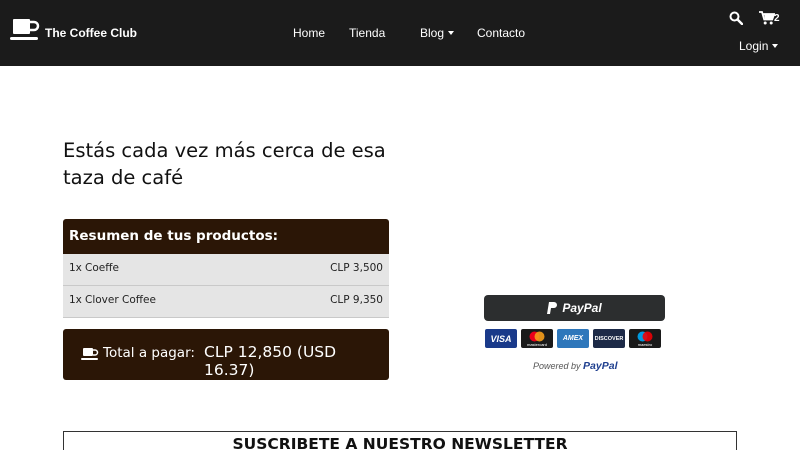  Describe the element at coordinates (149, 353) in the screenshot. I see `total-label: Total a pagar:` at that location.